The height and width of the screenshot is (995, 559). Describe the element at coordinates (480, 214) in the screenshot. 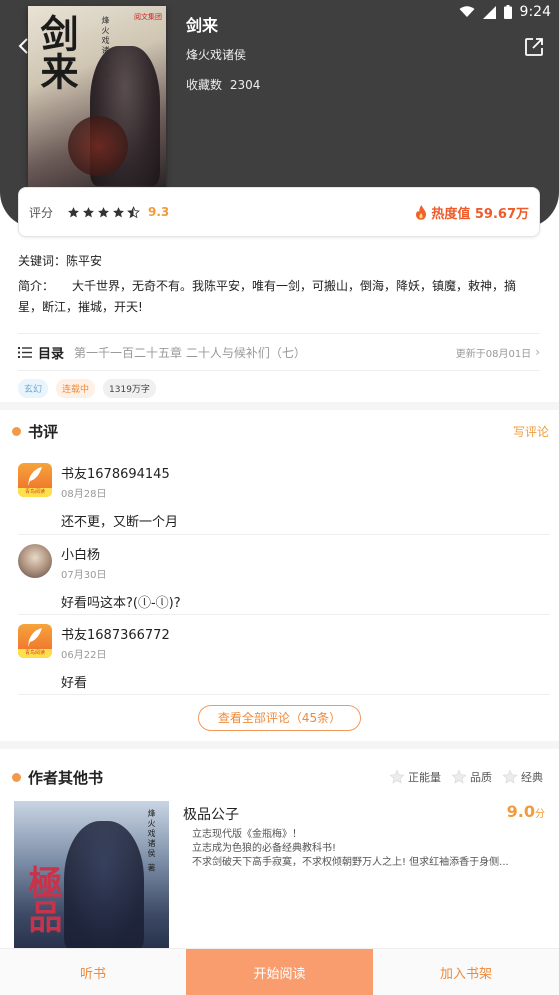

I see `heat-text: 热度值 59.67万` at that location.